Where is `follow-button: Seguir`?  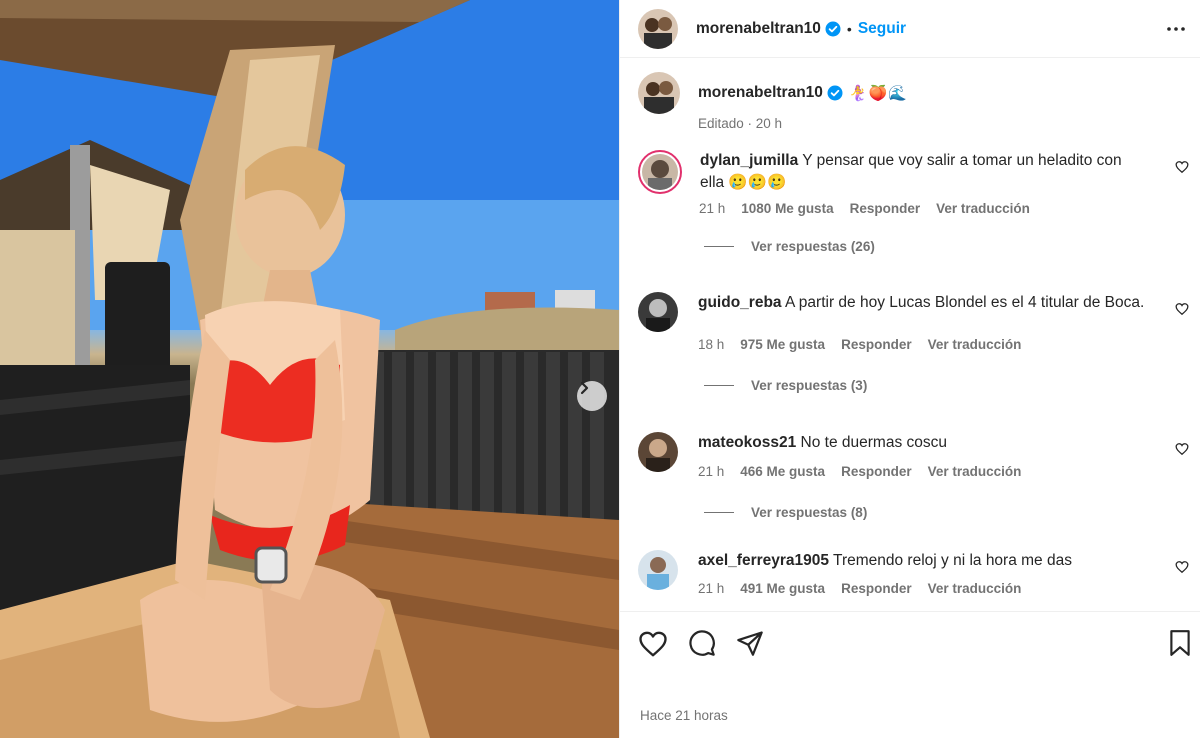
follow-button: Seguir is located at coordinates (882, 29).